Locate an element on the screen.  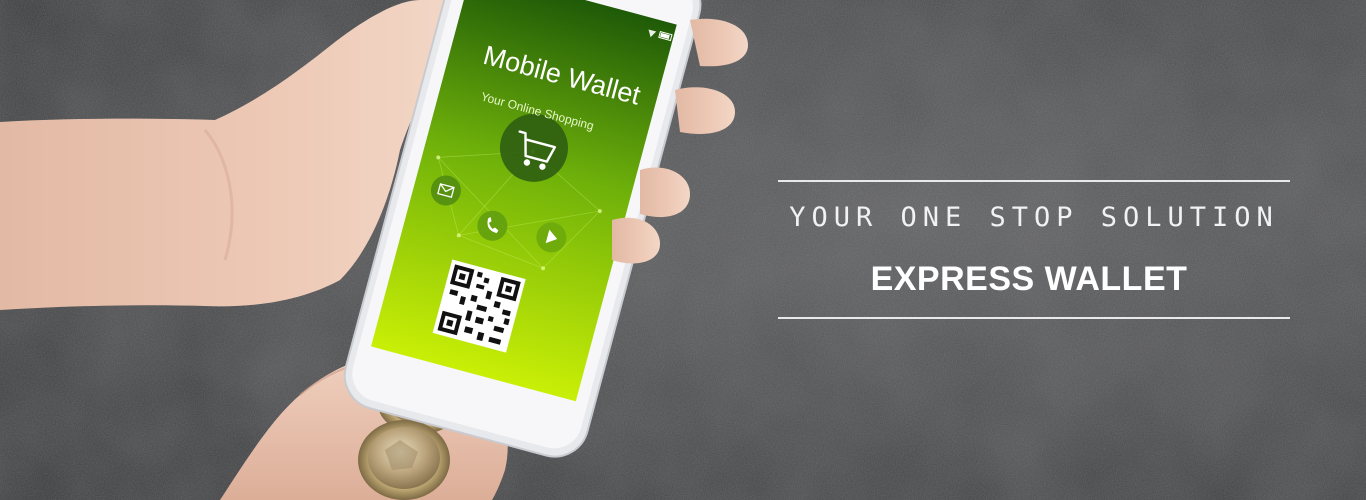
banner-block: YOUR ONE STOP SOLUTION EXPRESS WALLET is located at coordinates (1034, 251).